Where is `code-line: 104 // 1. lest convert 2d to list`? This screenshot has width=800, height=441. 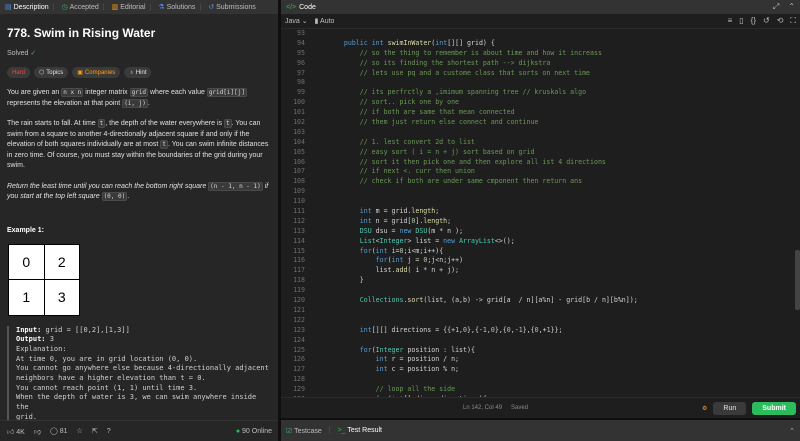 code-line: 104 // 1. lest convert 2d to list is located at coordinates (536, 143).